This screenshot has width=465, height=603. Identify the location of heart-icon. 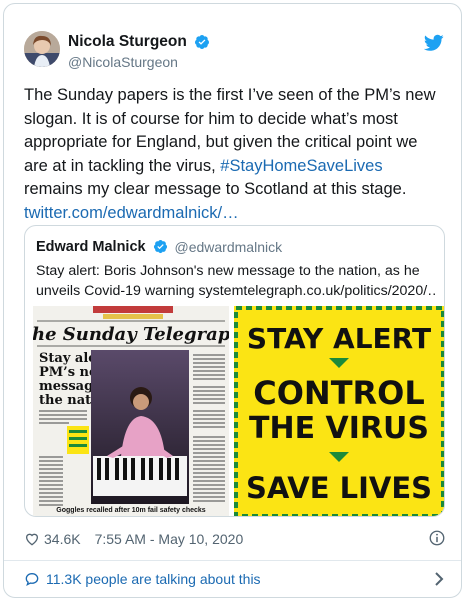
(32, 539).